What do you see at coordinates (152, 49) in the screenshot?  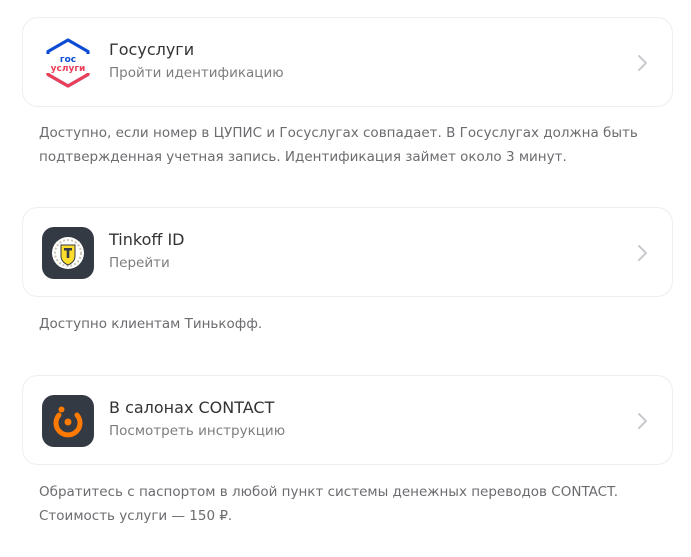 I see `gosuslugi-title: Госуслуги` at bounding box center [152, 49].